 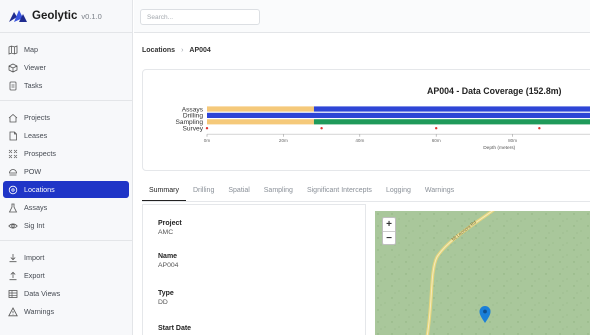 What do you see at coordinates (166, 298) in the screenshot?
I see `field-type: Type DD` at bounding box center [166, 298].